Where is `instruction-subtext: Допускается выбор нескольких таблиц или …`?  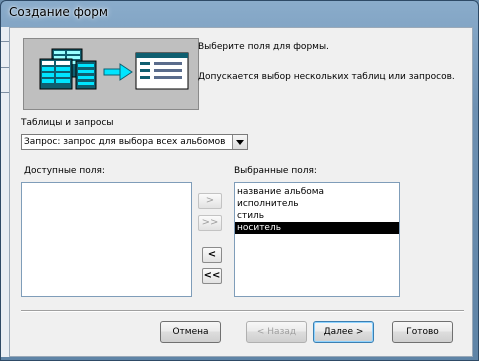 instruction-subtext: Допускается выбор нескольких таблиц или … is located at coordinates (326, 77).